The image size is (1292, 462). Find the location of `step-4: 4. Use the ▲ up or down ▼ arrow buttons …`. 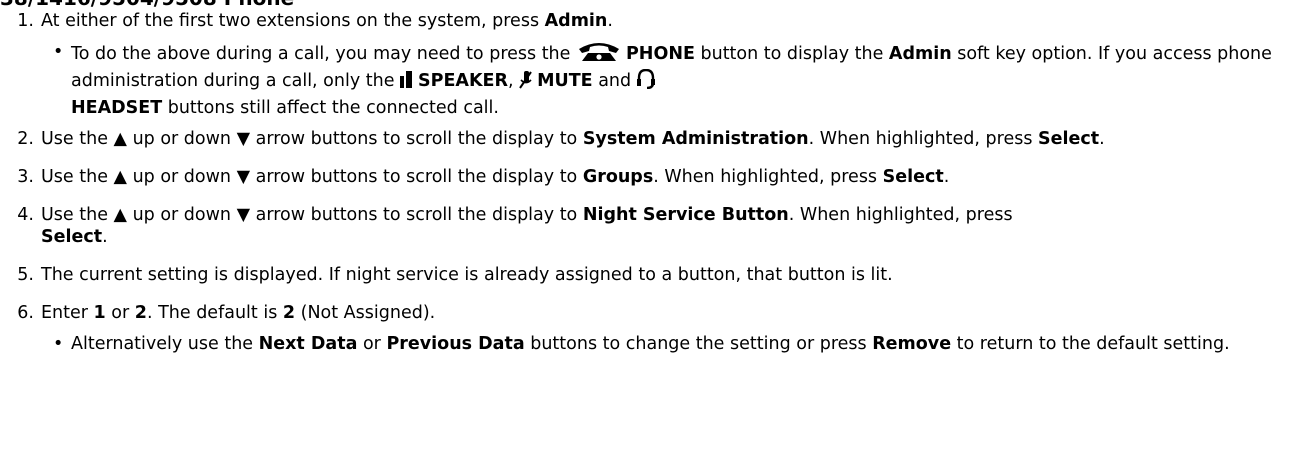

step-4: 4. Use the ▲ up or down ▼ arrow buttons … is located at coordinates (646, 226).